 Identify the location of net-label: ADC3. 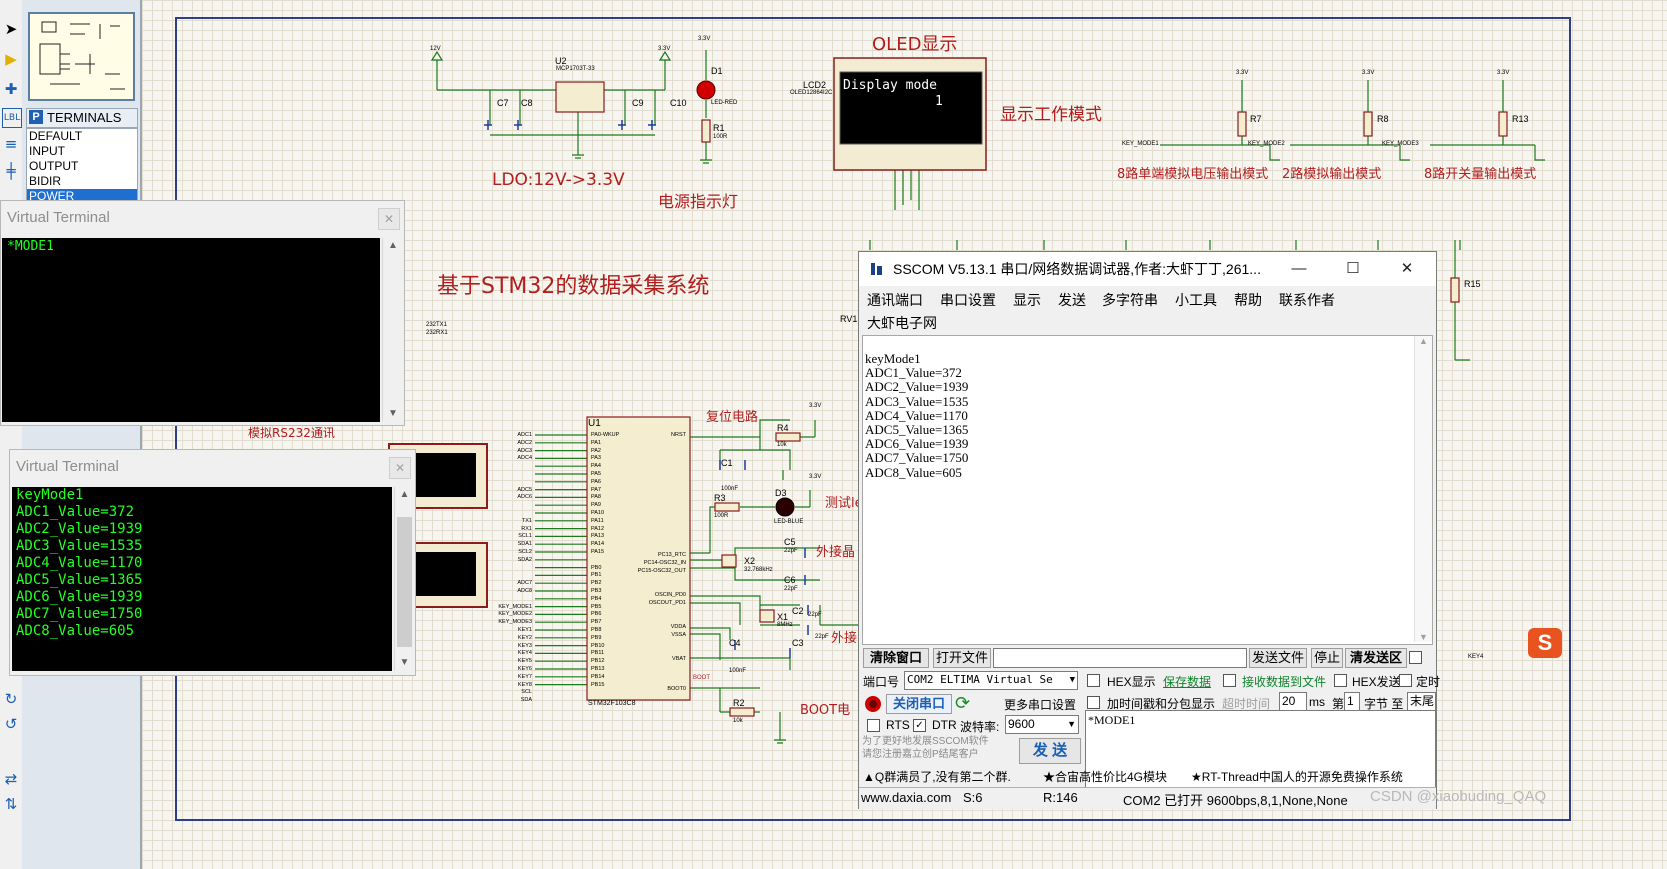
(524, 450).